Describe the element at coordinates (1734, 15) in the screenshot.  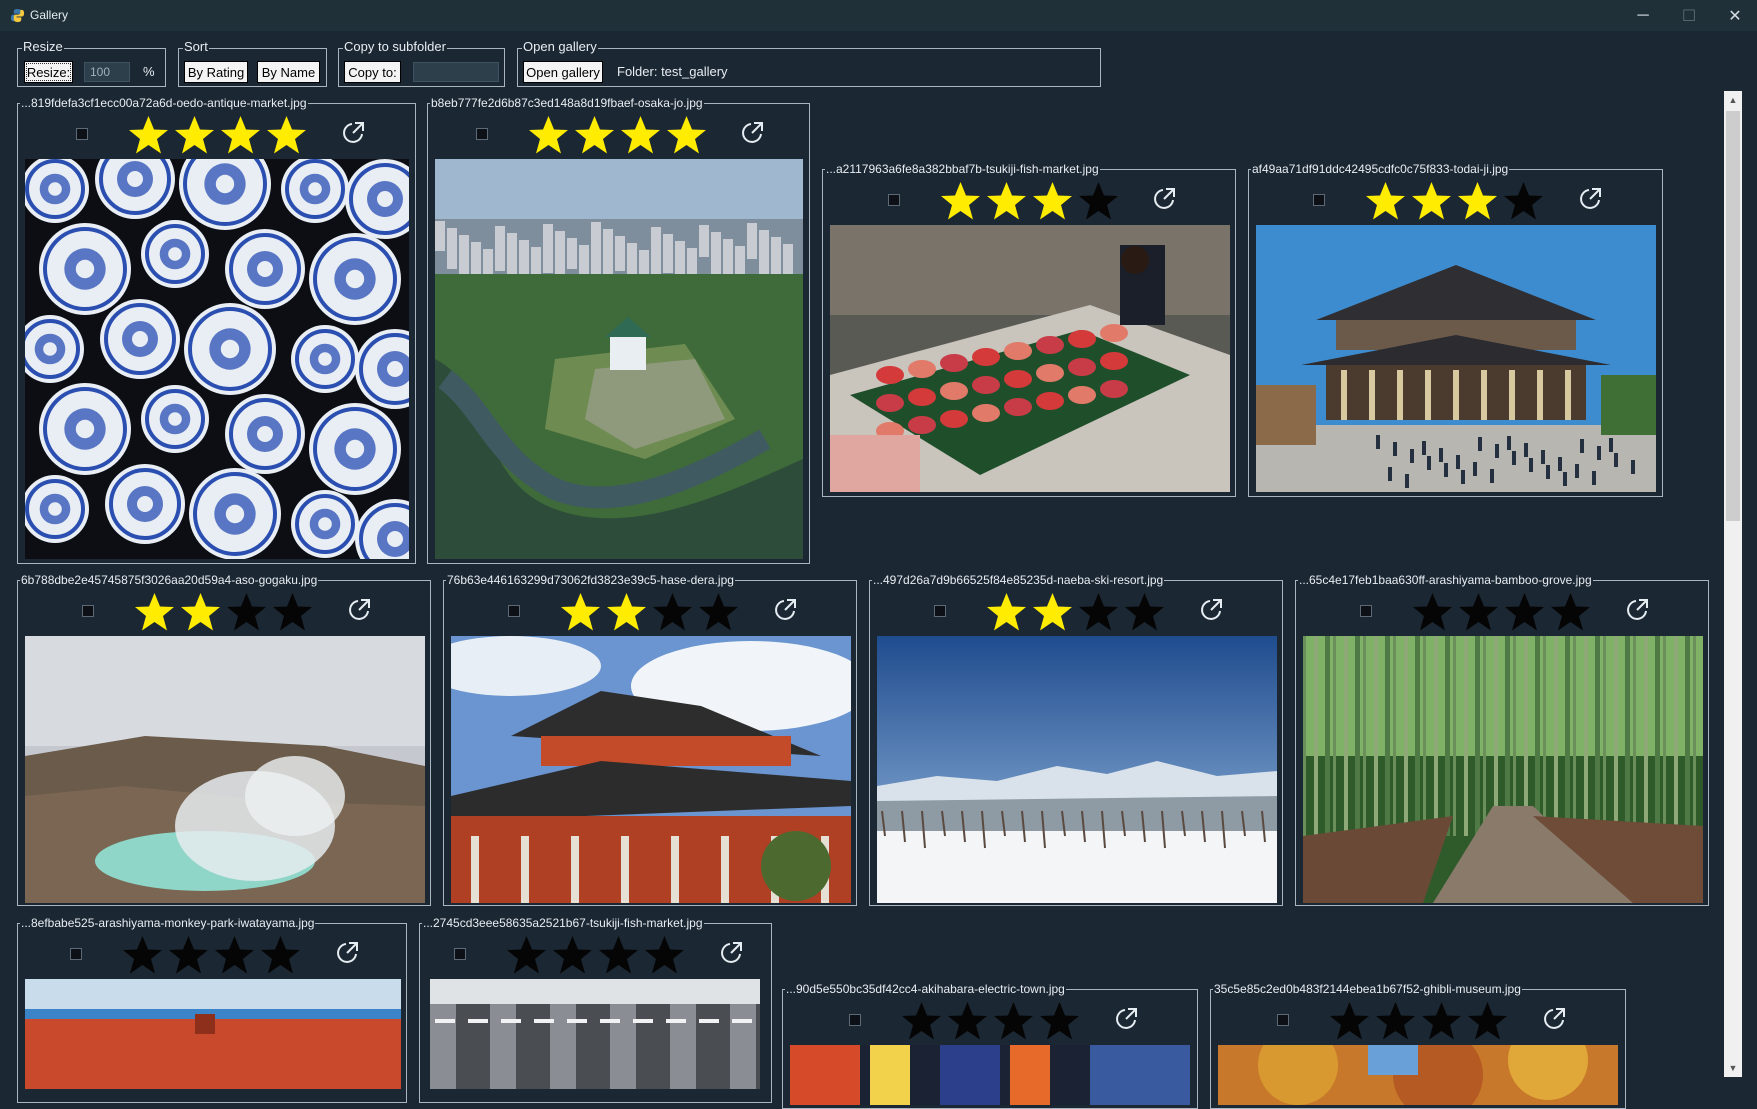
I see `close-window-button: ✕` at that location.